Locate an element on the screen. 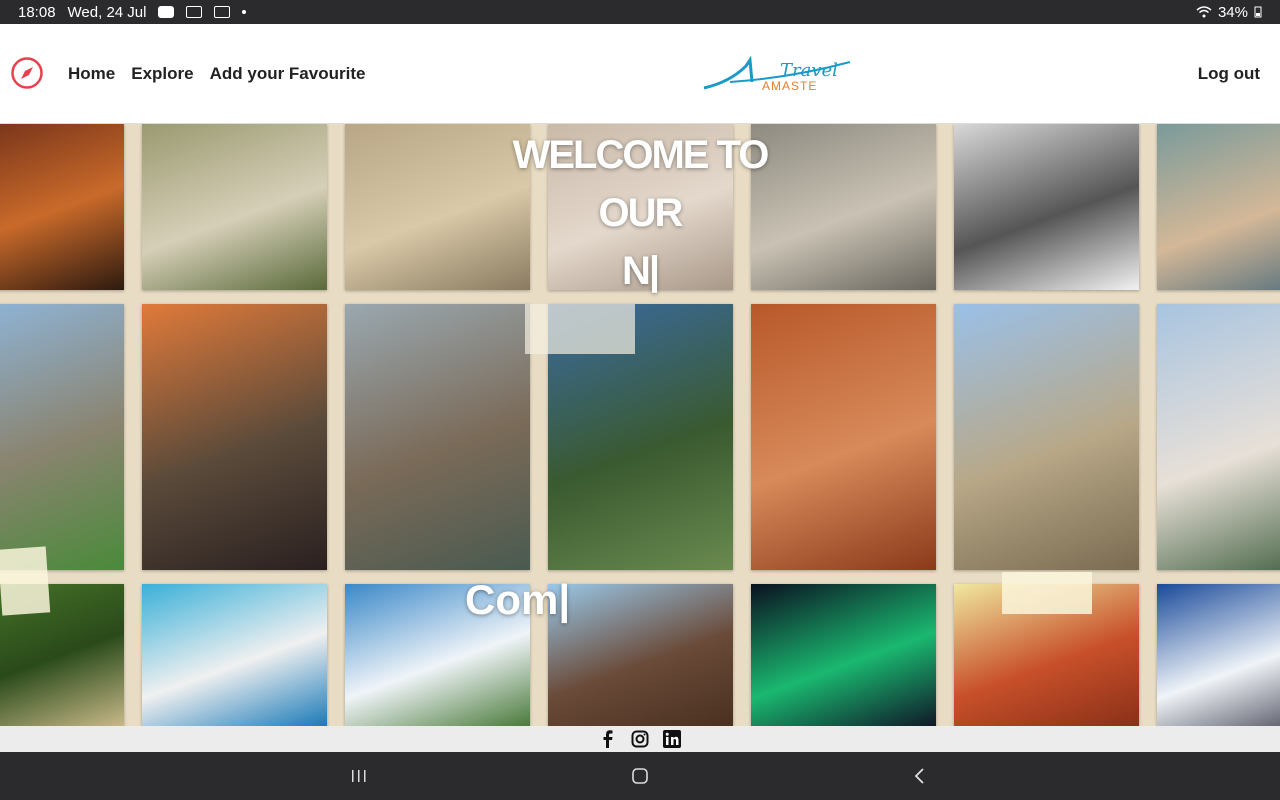 This screenshot has width=1280, height=800. nav-home: Home is located at coordinates (91, 74).